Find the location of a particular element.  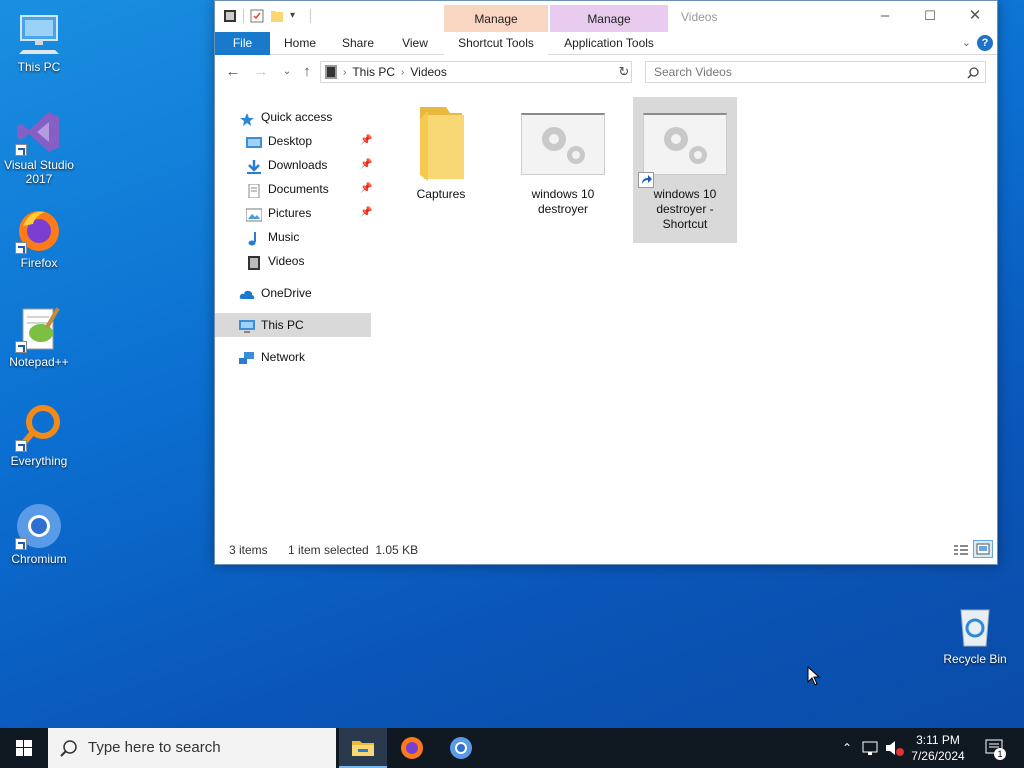

tab-home: Home is located at coordinates (300, 43).